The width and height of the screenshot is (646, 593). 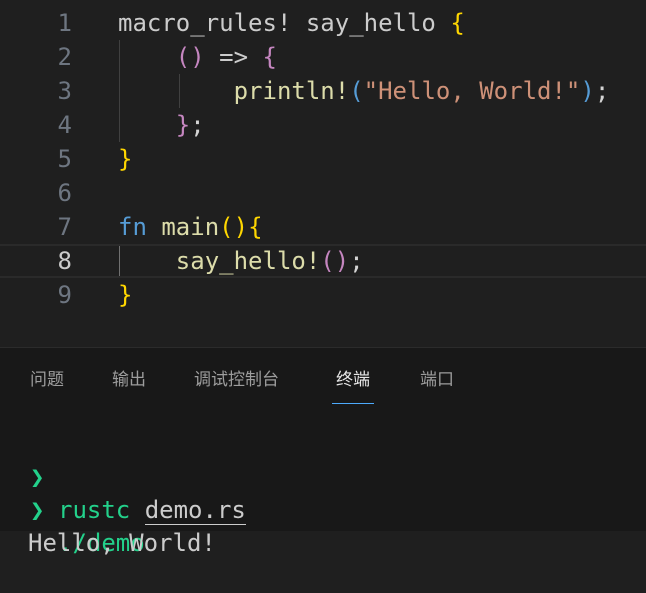 What do you see at coordinates (323, 227) in the screenshot?
I see `code-line: 7 fn main(){` at bounding box center [323, 227].